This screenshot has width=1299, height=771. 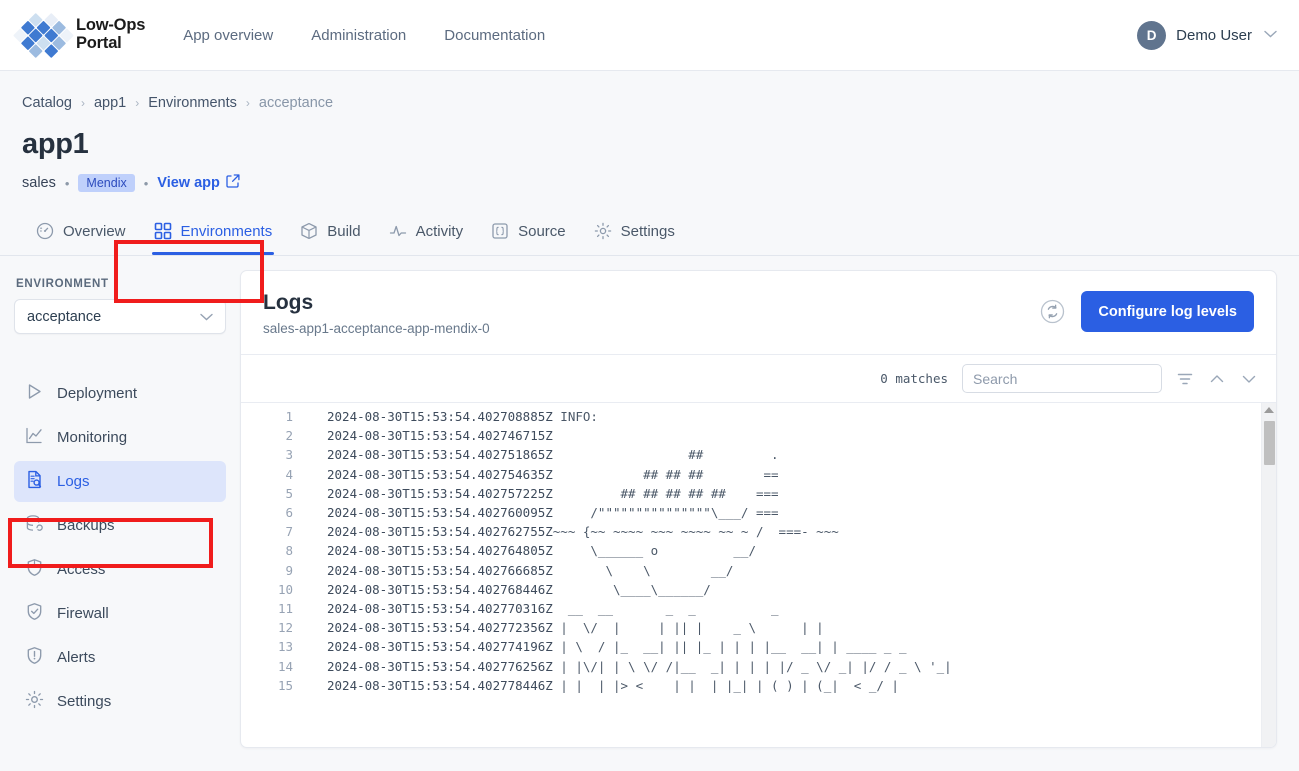 What do you see at coordinates (76, 657) in the screenshot?
I see `sidebar-item-label: Alerts` at bounding box center [76, 657].